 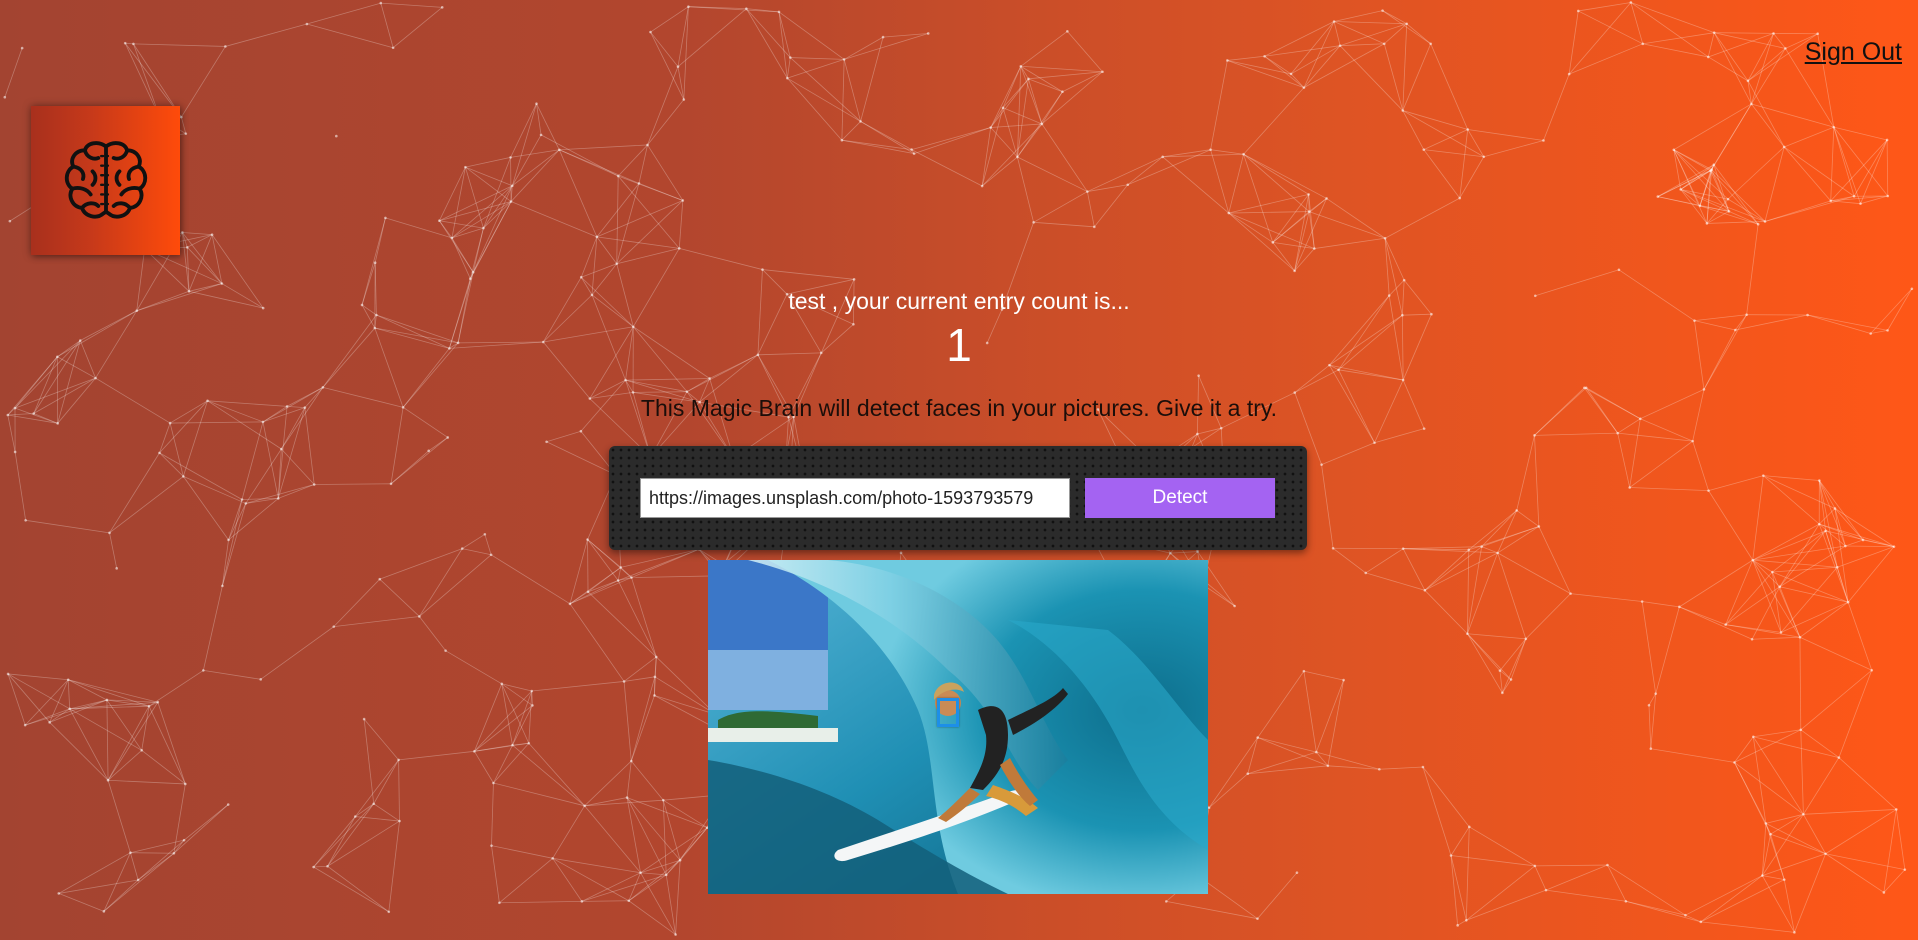 What do you see at coordinates (1180, 498) in the screenshot?
I see `detect-button: Detect` at bounding box center [1180, 498].